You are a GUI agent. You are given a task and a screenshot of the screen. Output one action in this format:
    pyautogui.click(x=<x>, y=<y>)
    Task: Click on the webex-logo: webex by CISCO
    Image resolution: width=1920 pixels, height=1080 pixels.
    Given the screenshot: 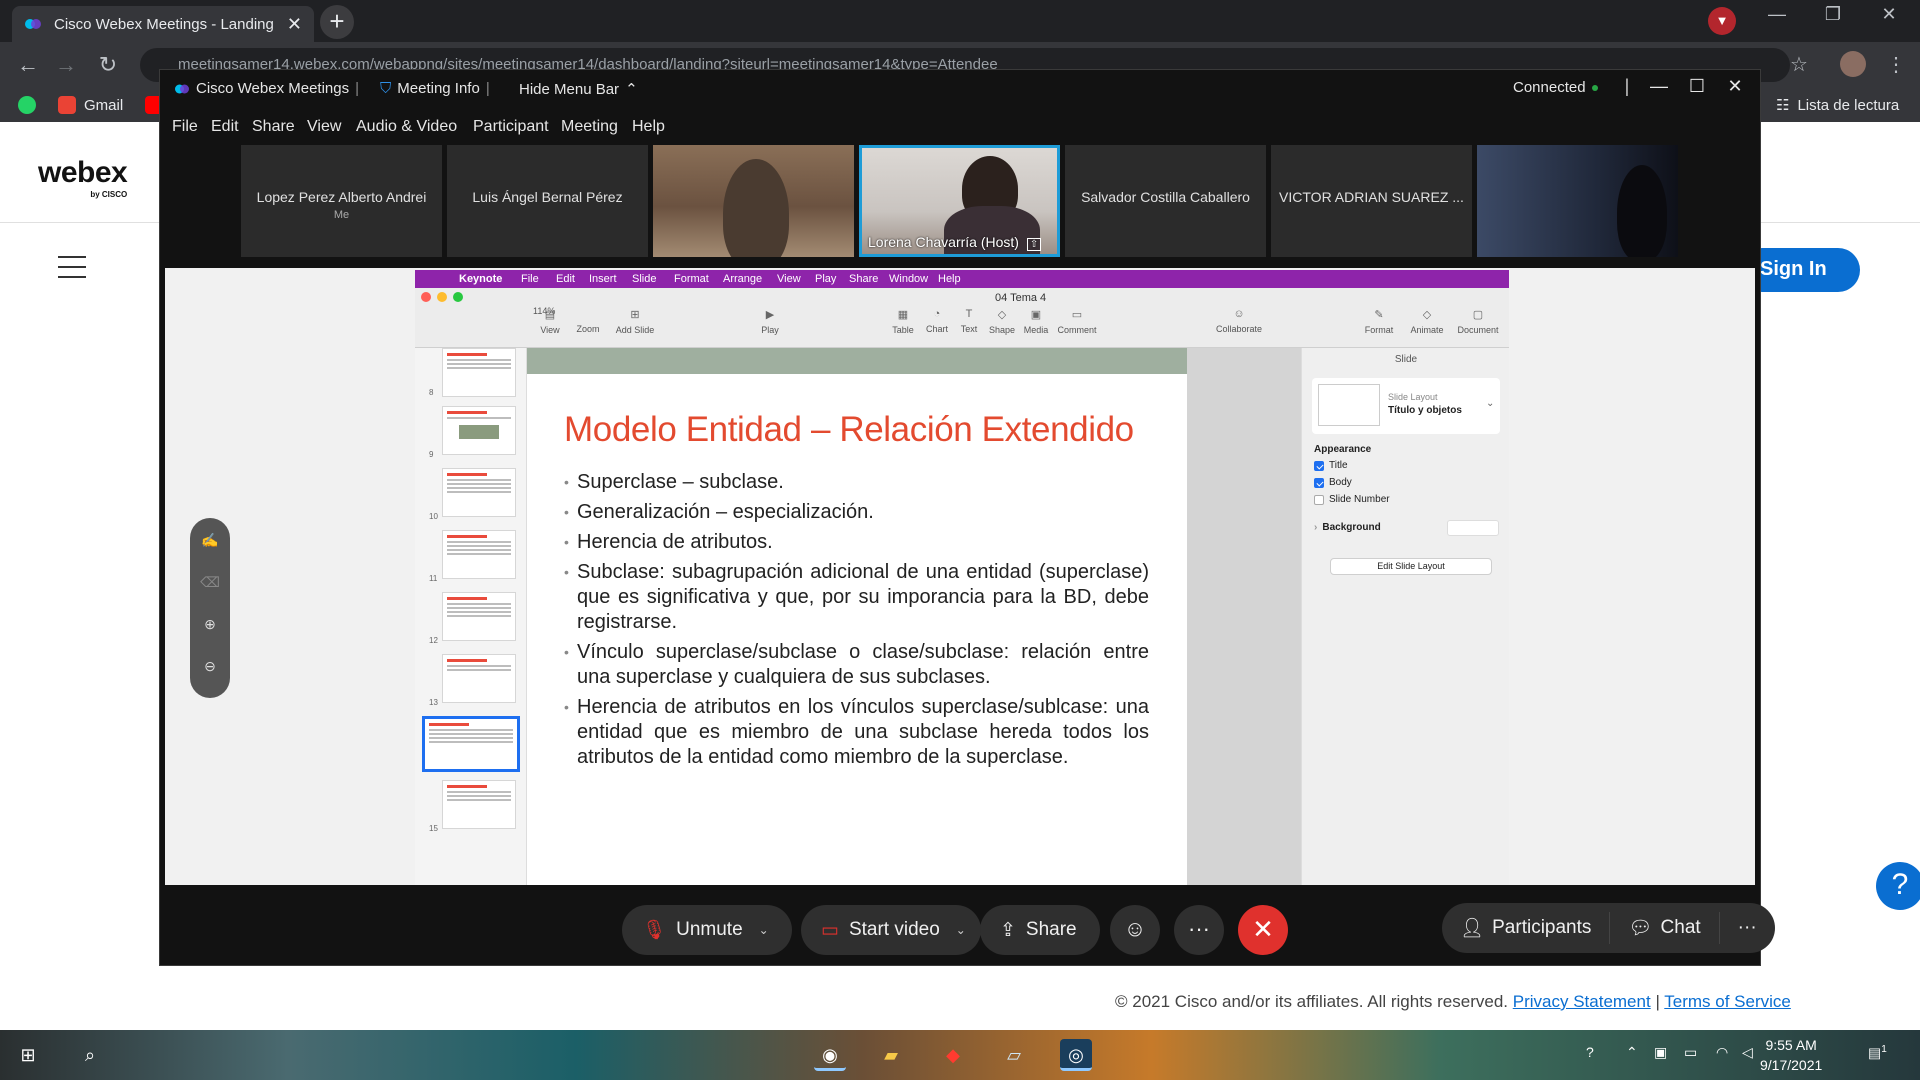 What is the action you would take?
    pyautogui.click(x=83, y=177)
    